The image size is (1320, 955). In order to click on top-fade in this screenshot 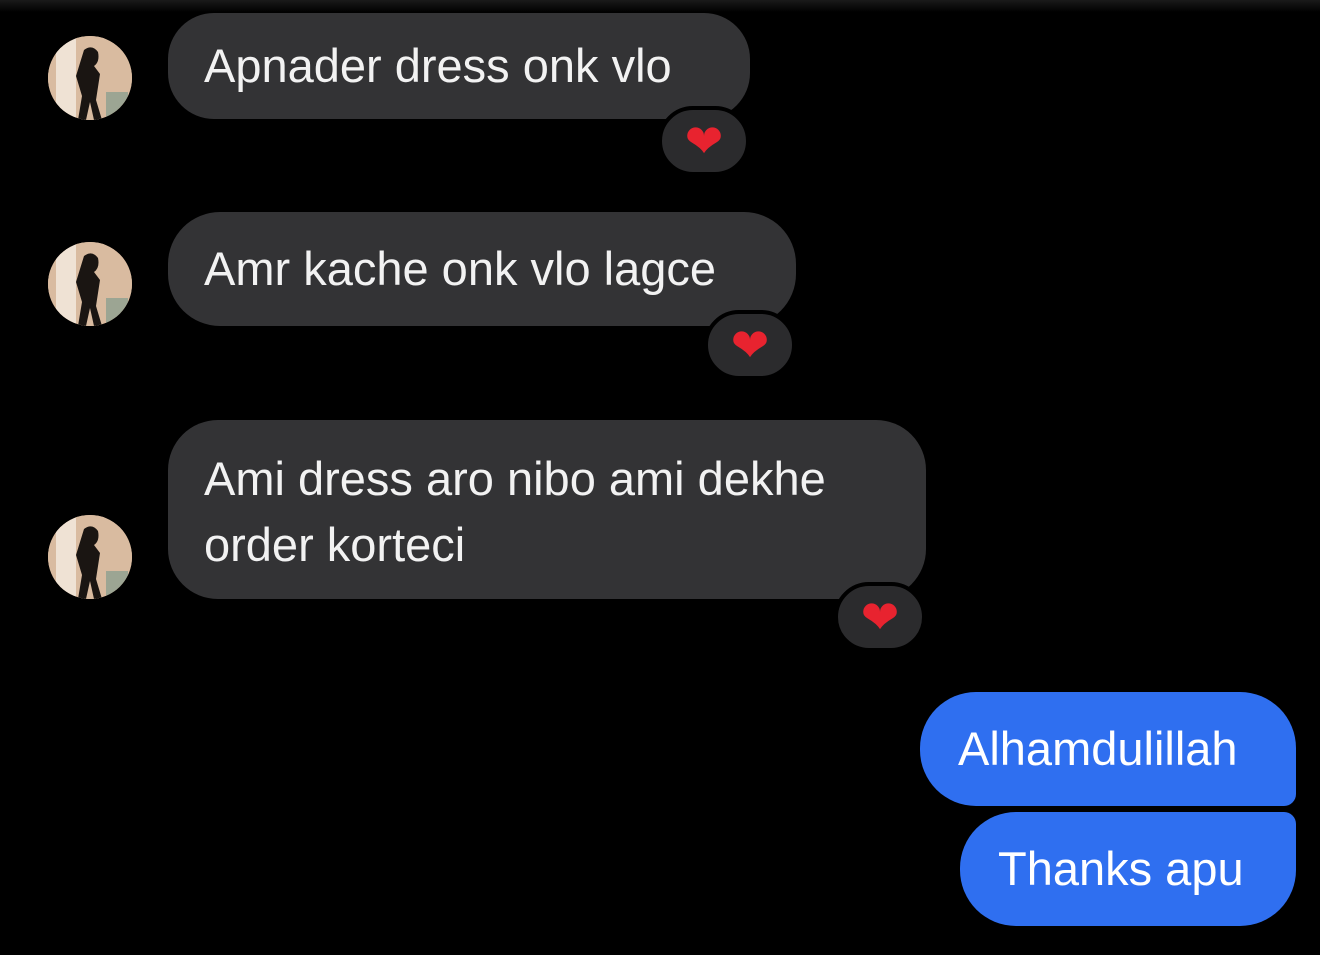, I will do `click(660, 6)`.